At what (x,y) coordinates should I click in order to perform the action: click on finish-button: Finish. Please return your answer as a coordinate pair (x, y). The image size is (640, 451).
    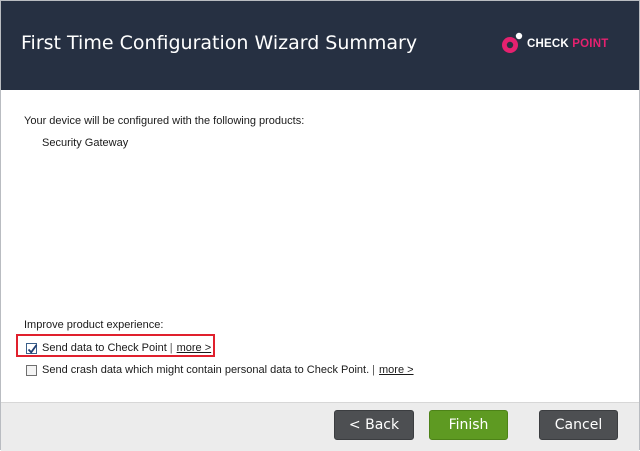
    Looking at the image, I should click on (468, 425).